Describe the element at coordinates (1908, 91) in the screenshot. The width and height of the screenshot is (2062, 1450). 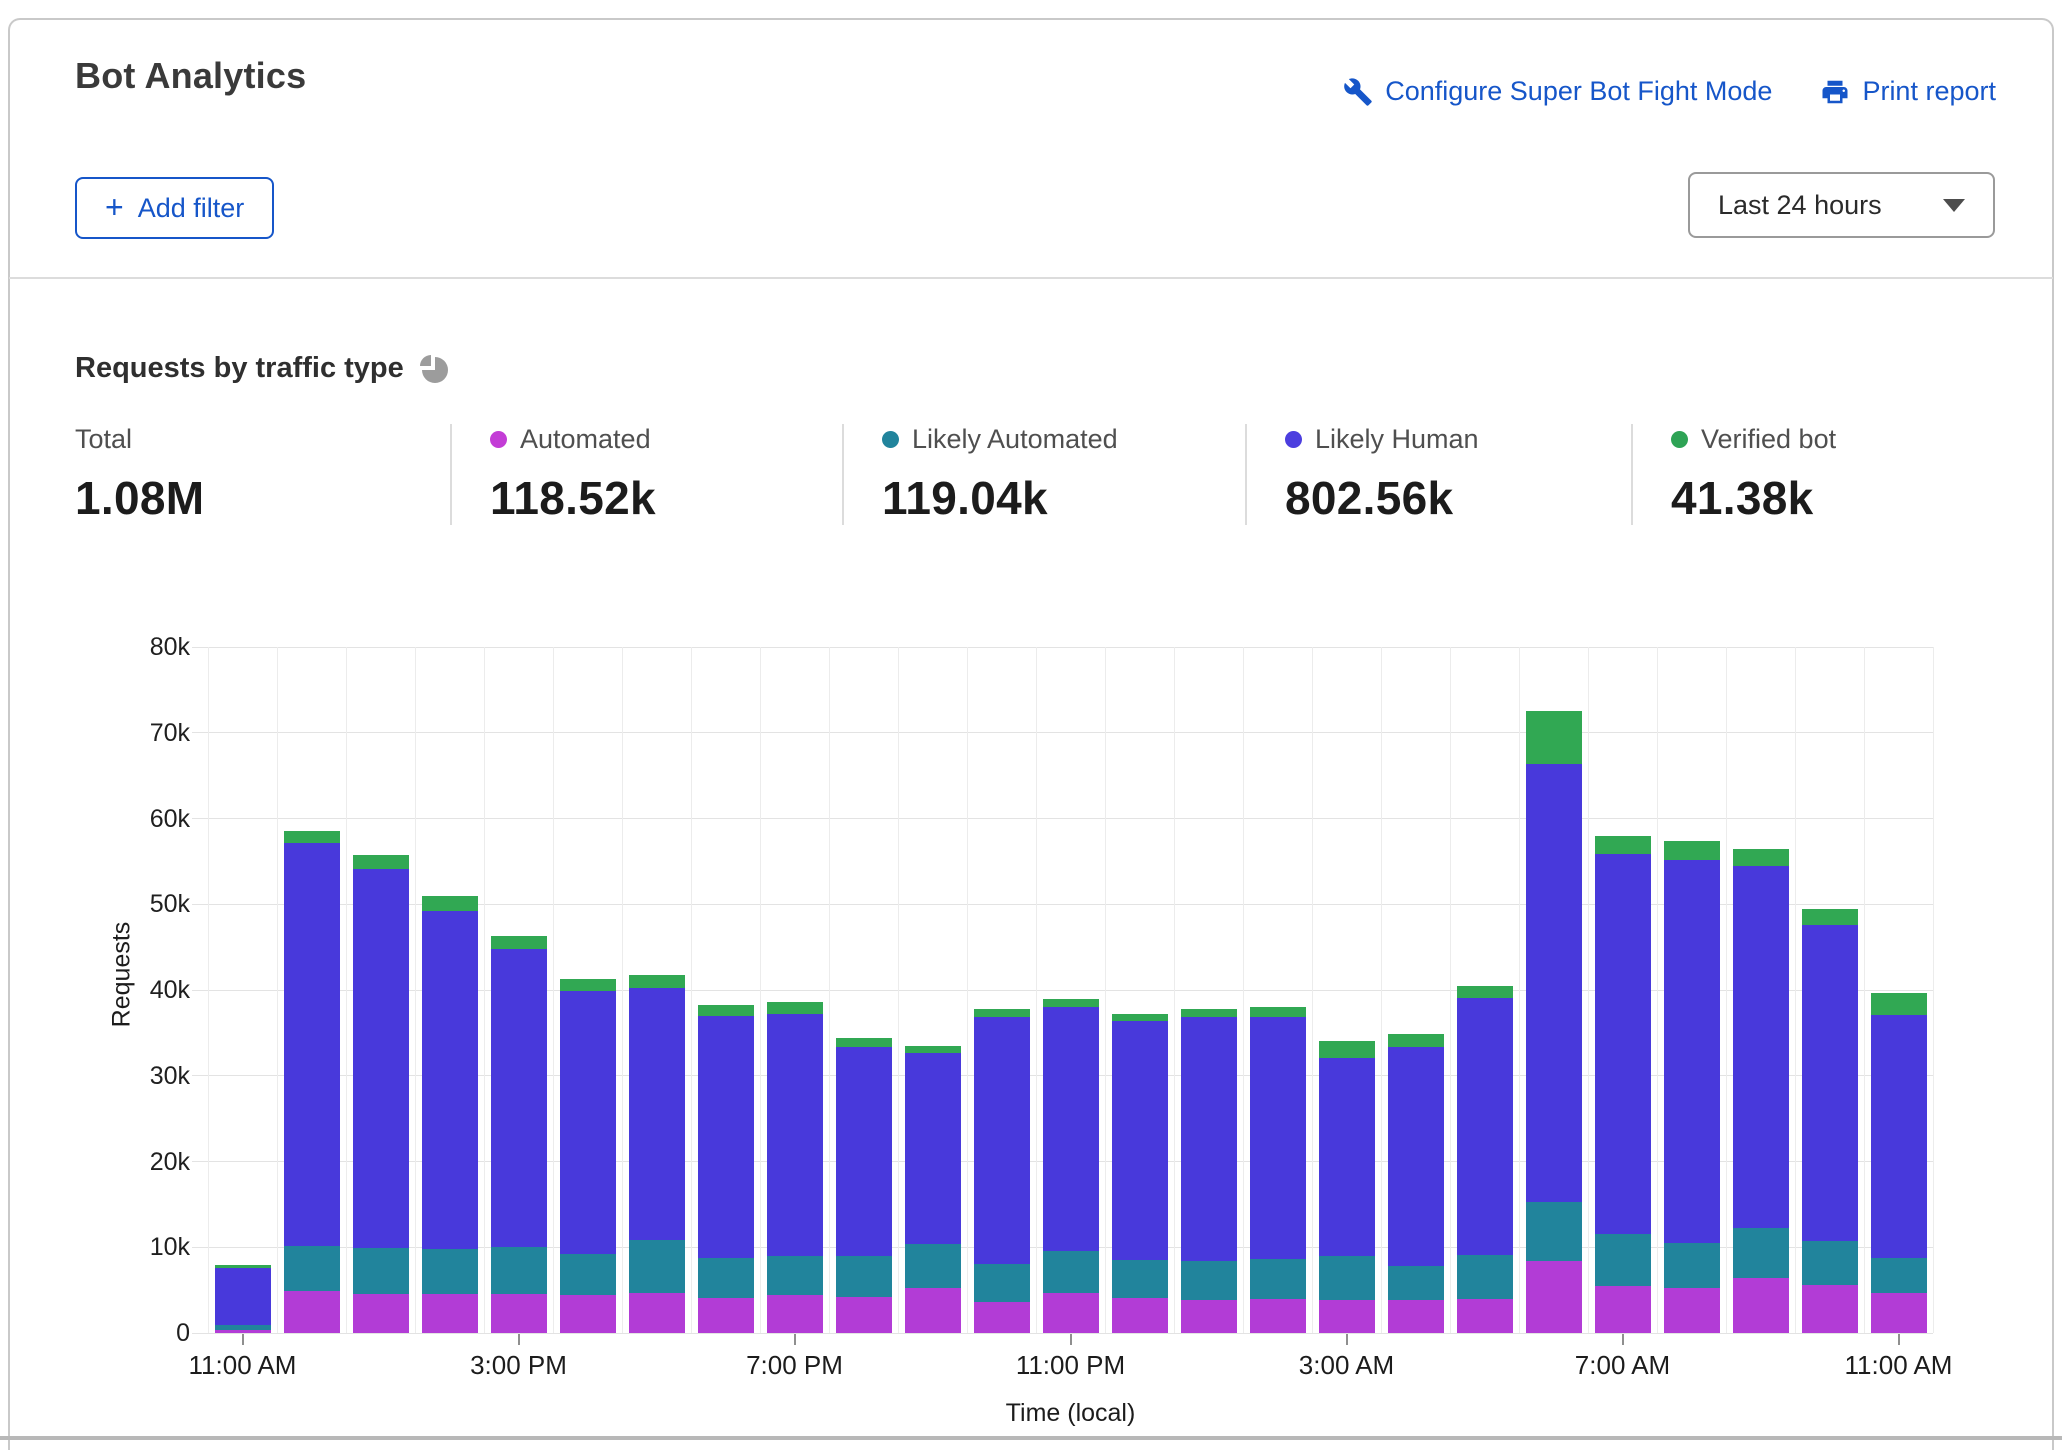
I see `print-report-link: Print report` at that location.